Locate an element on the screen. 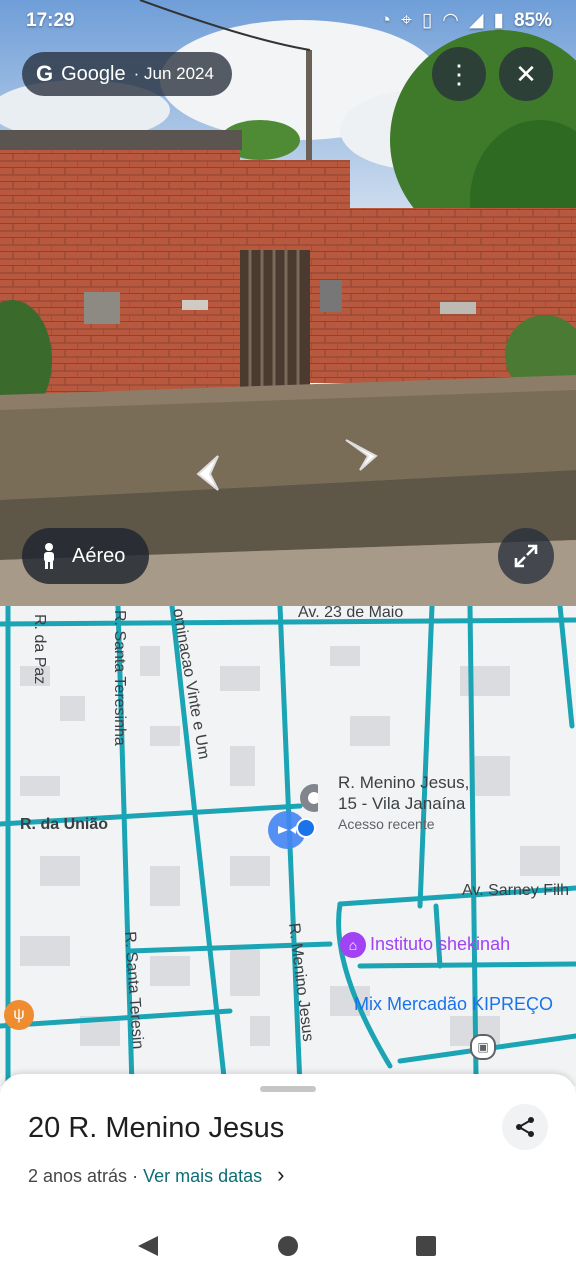 Image resolution: width=576 pixels, height=1285 pixels. poi-mix-mercadao: Mix Mercadão KIPREÇO is located at coordinates (453, 1004).